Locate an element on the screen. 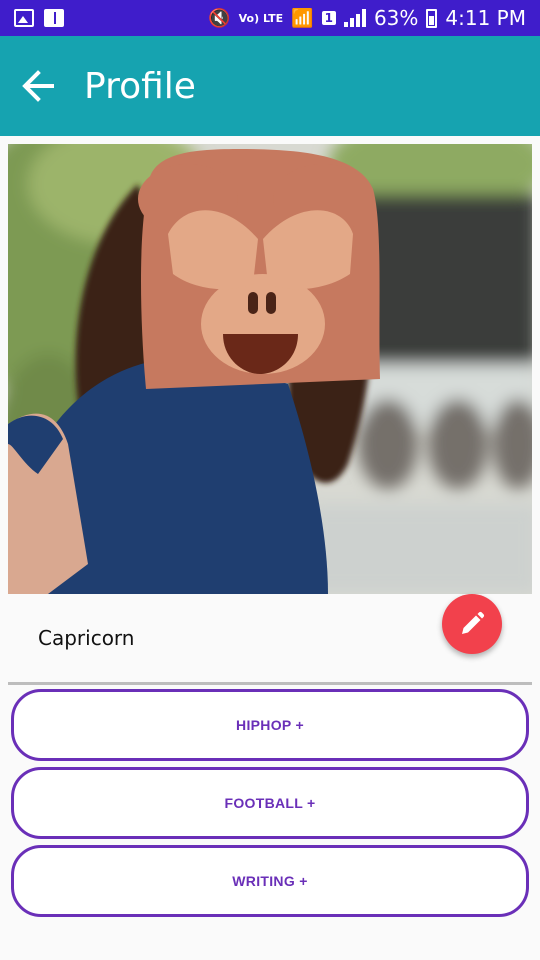  sim-indicator: 1 is located at coordinates (328, 18).